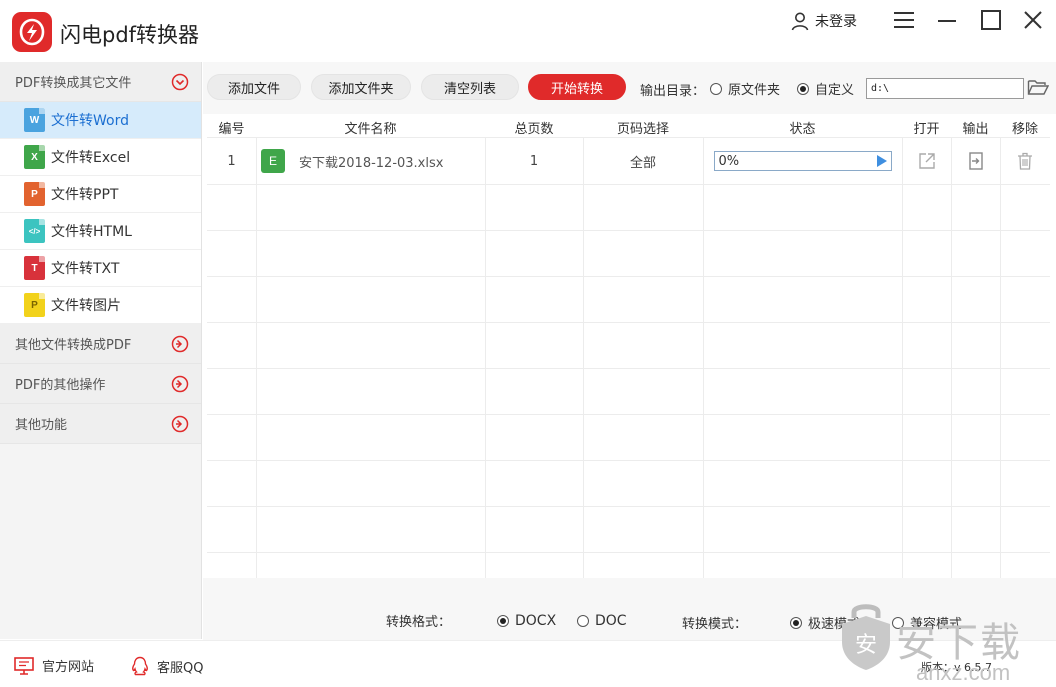 This screenshot has height=687, width=1056. Describe the element at coordinates (100, 82) in the screenshot. I see `sidebar-group-pdf-to-other: PDF转换成其它文件` at that location.